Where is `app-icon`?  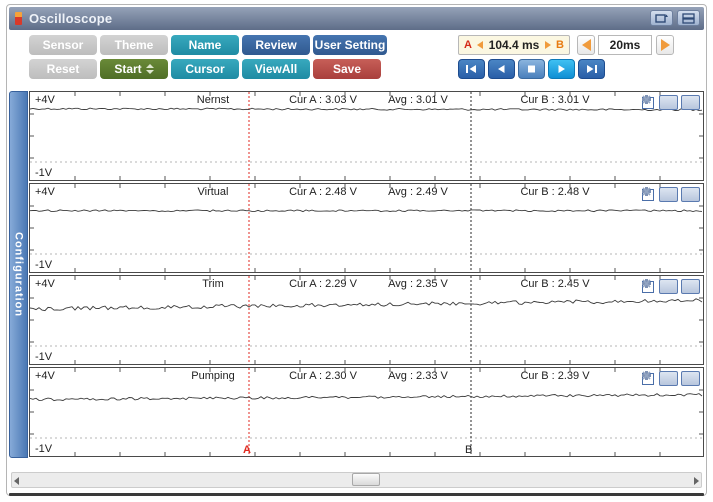
app-icon is located at coordinates (18, 18).